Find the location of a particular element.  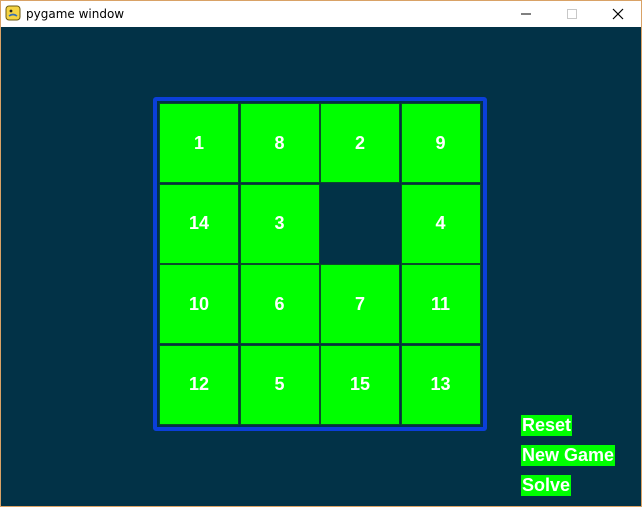

minimize-icon is located at coordinates (526, 14).